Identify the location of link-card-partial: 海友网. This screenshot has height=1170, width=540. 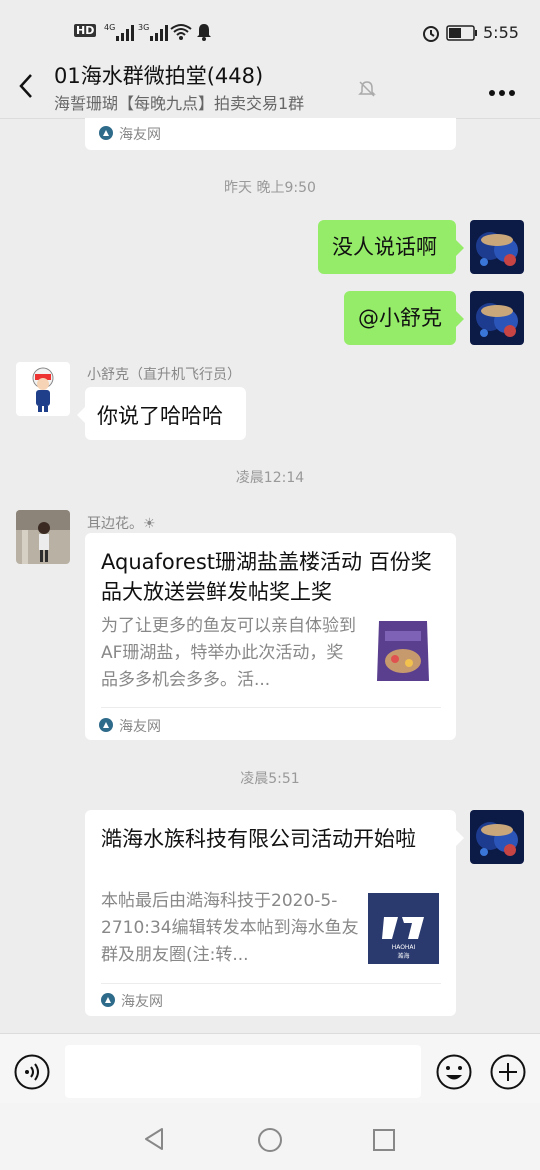
(270, 134).